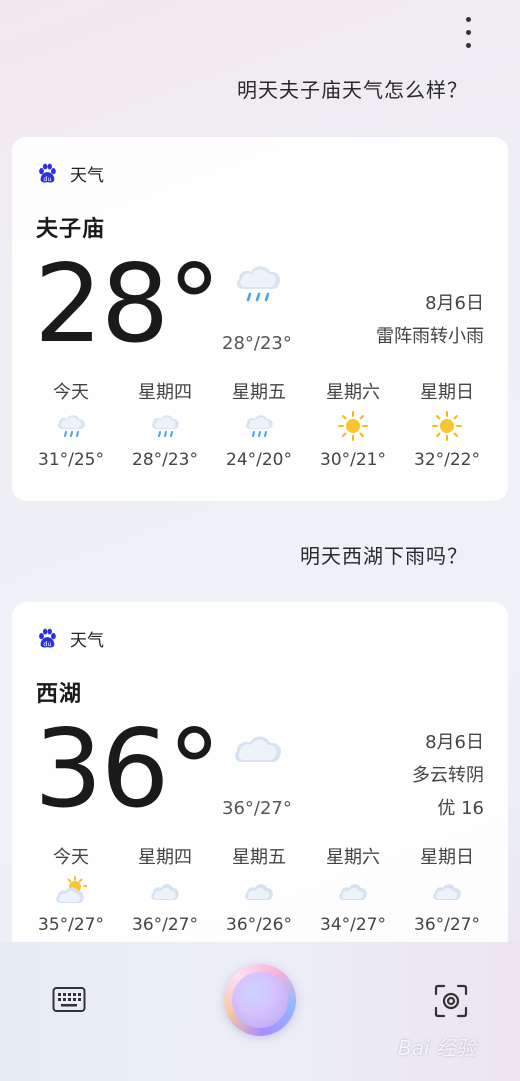 This screenshot has height=1081, width=520. I want to click on forecast-range: 31°/25°, so click(71, 460).